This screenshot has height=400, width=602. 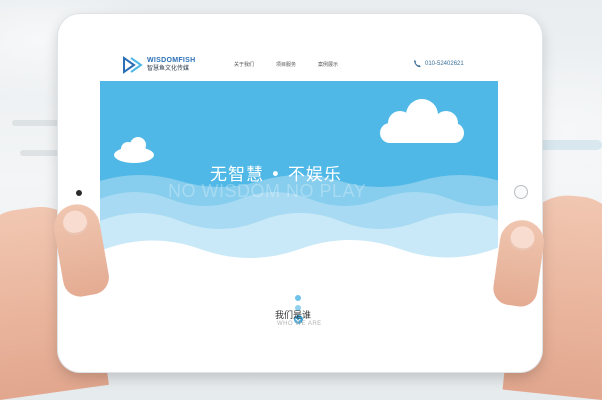 What do you see at coordinates (328, 64) in the screenshot?
I see `nav-cases: 案例展示` at bounding box center [328, 64].